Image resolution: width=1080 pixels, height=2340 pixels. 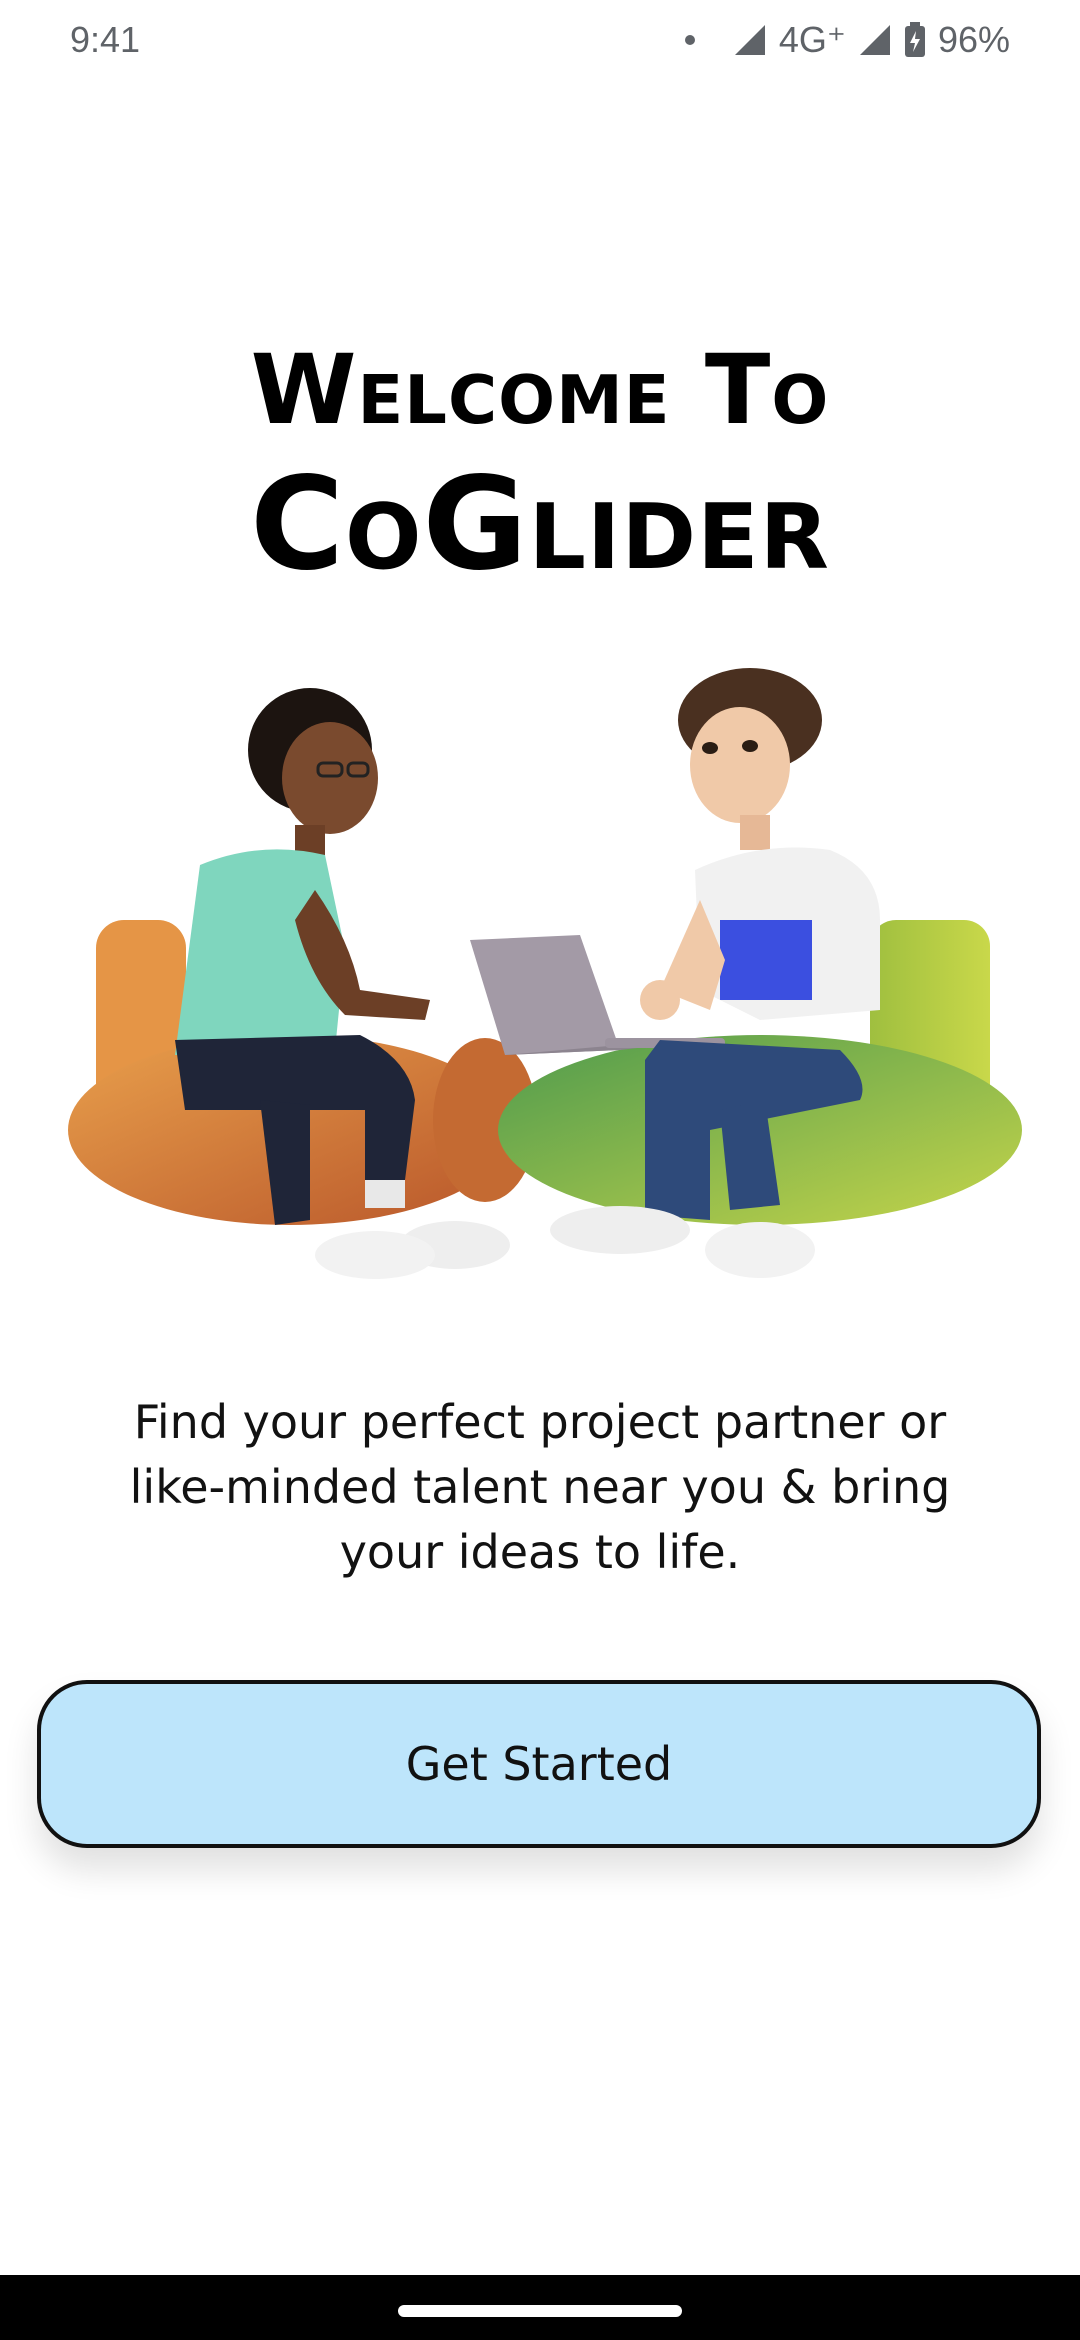 What do you see at coordinates (847, 40) in the screenshot?
I see `status-icons: 4G⁺ 96%` at bounding box center [847, 40].